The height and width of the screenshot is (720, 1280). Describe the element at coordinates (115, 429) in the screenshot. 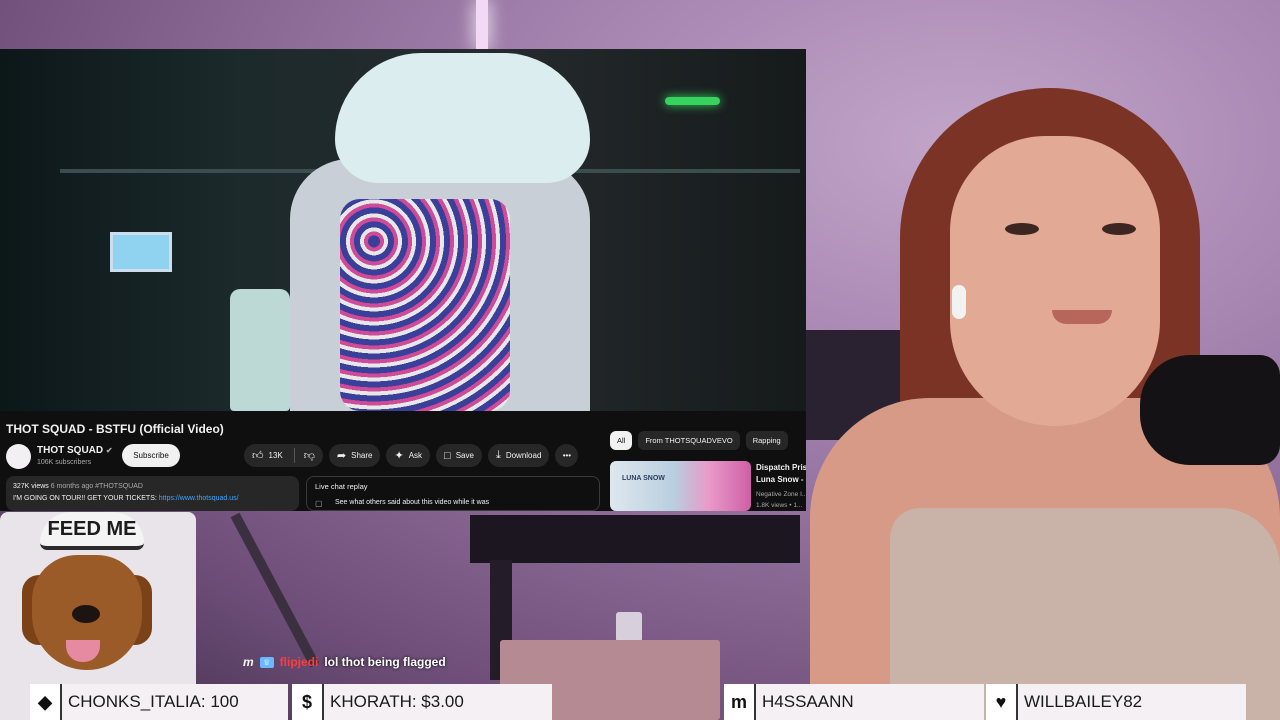

I see `video-title: THOT SQUAD - BSTFU (Official Video)` at that location.